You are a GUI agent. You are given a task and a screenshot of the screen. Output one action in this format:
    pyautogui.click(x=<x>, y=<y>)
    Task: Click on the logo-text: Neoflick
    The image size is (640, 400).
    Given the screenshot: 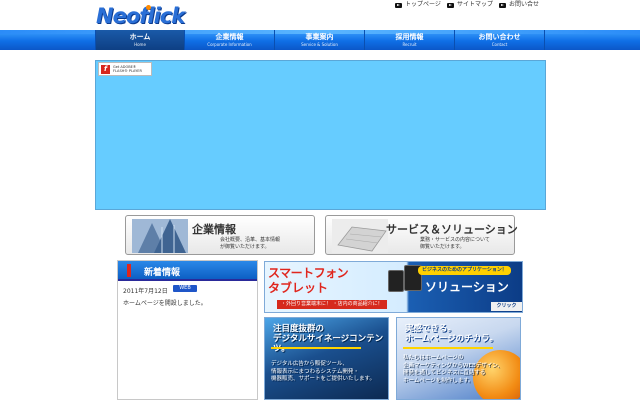 What is the action you would take?
    pyautogui.click(x=140, y=16)
    